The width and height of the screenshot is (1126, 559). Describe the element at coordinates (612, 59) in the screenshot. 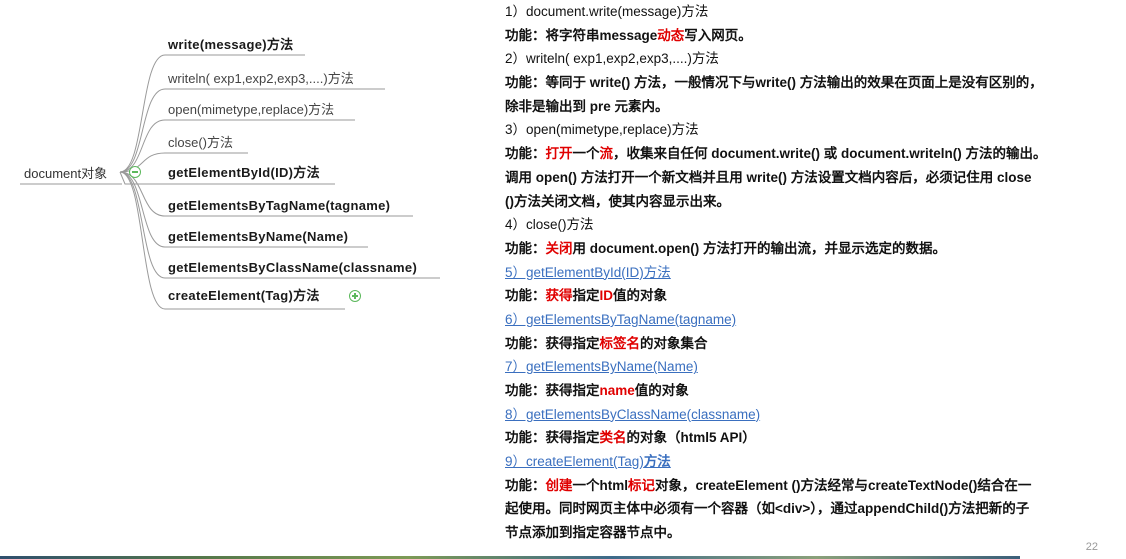

I see `section-2-title-text: 2）writeln( exp1,exp2,exp3,....)方法` at that location.